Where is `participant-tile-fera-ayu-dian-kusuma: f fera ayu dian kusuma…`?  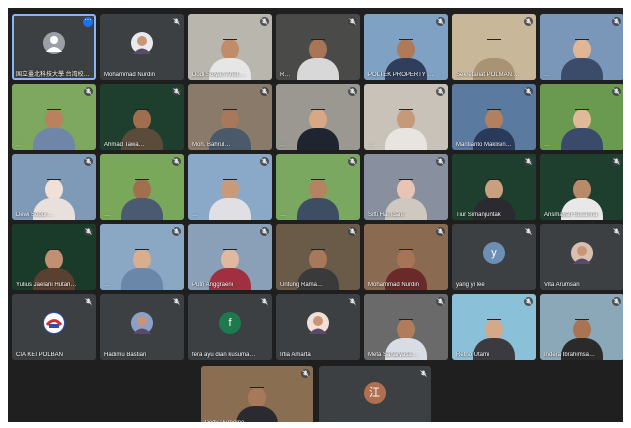 participant-tile-fera-ayu-dian-kusuma: f fera ayu dian kusuma… is located at coordinates (230, 327).